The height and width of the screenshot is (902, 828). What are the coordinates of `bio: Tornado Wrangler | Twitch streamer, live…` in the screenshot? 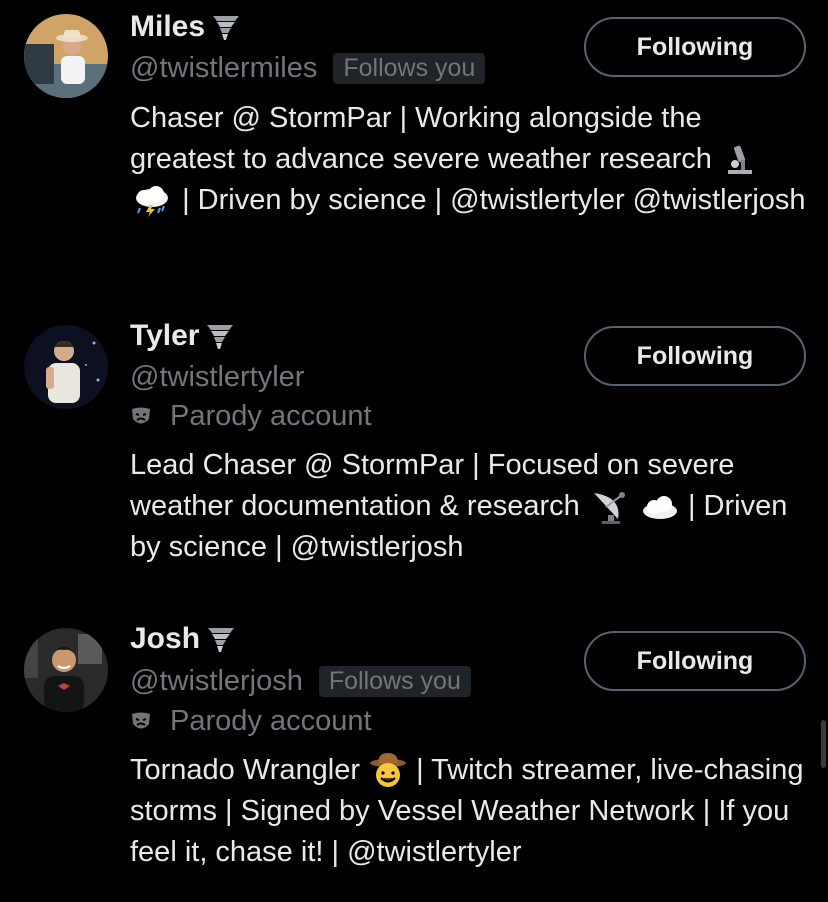 It's located at (470, 811).